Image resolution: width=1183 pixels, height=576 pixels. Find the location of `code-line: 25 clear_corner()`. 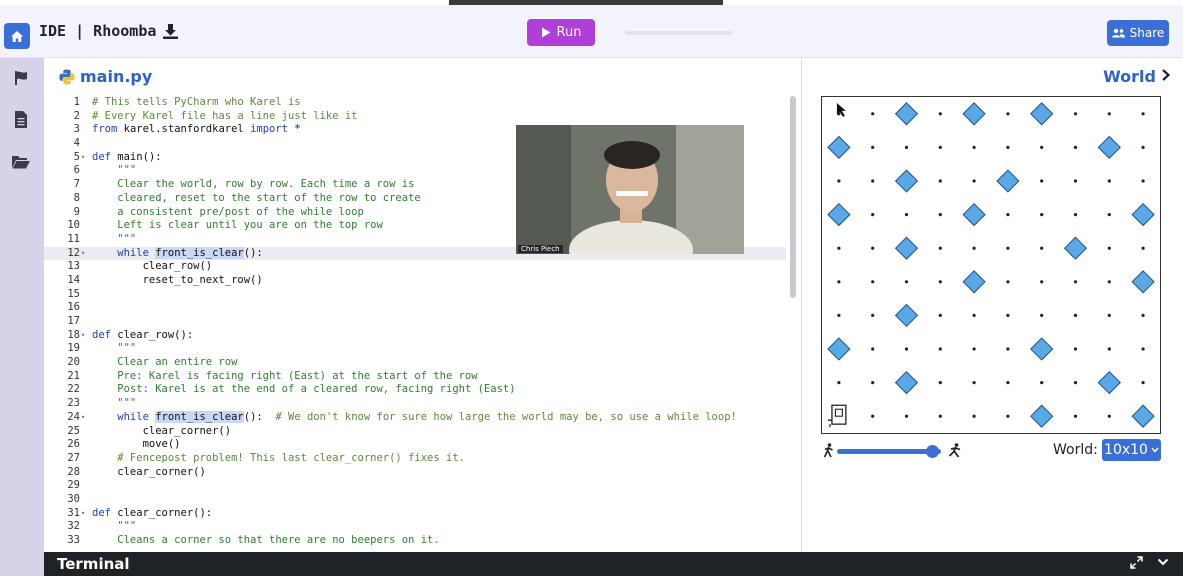

code-line: 25 clear_corner() is located at coordinates (415, 432).